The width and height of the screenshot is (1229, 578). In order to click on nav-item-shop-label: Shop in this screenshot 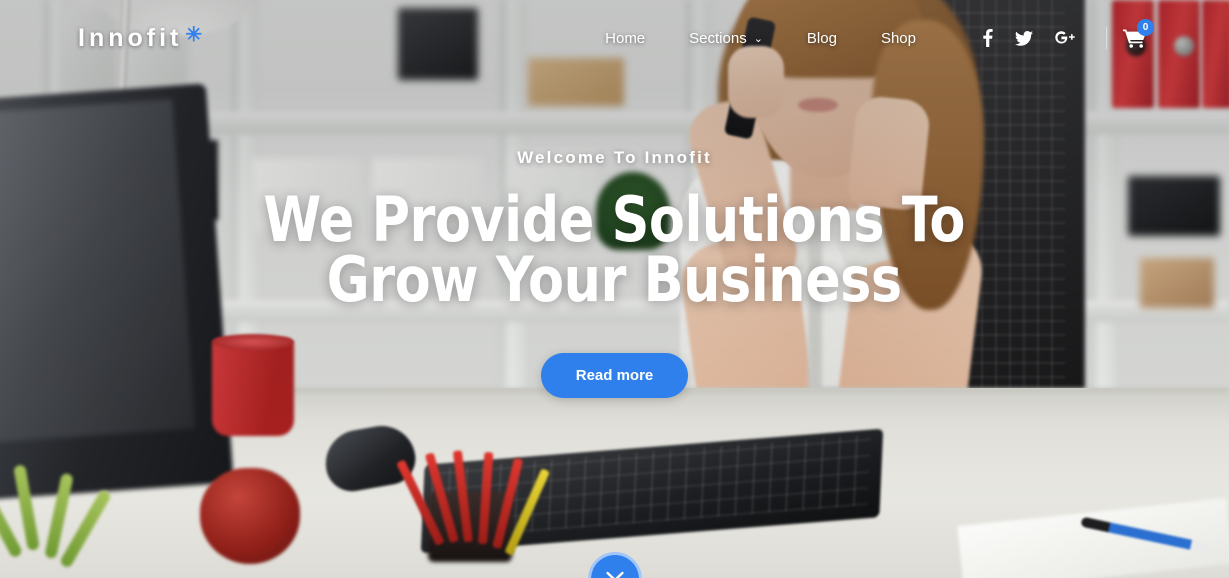, I will do `click(898, 38)`.